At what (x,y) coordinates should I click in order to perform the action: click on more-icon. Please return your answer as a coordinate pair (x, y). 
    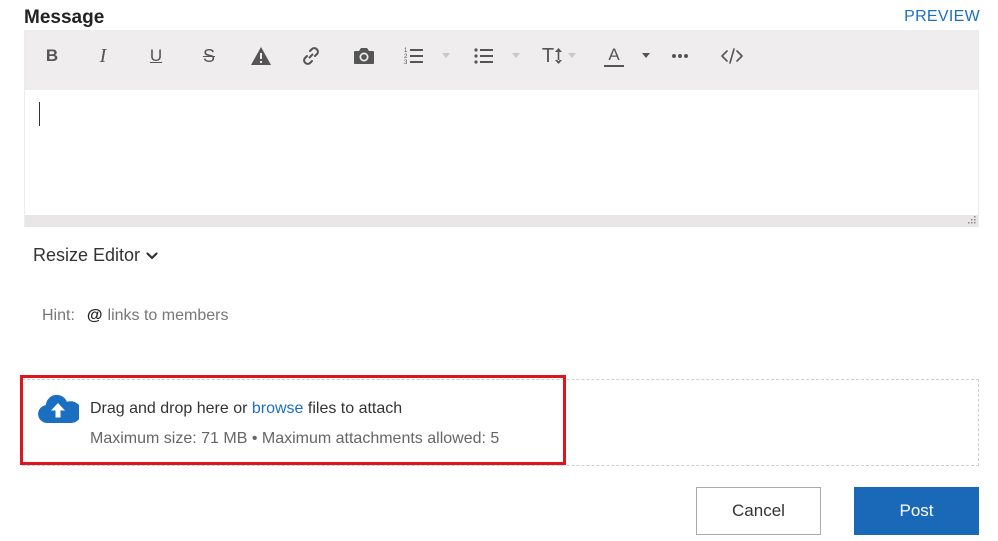
    Looking at the image, I should click on (680, 56).